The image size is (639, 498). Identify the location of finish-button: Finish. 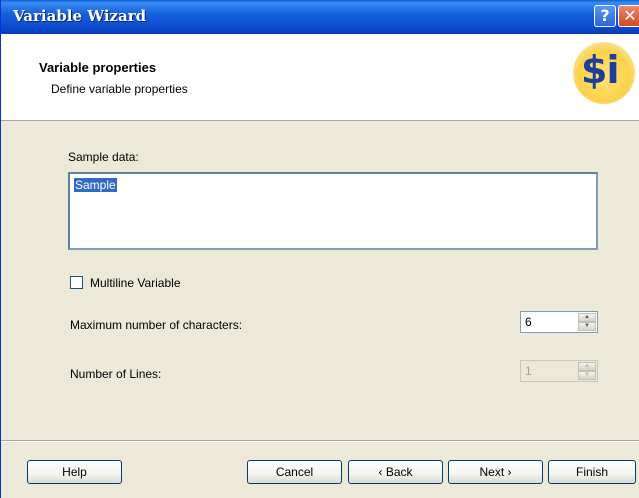
(592, 472).